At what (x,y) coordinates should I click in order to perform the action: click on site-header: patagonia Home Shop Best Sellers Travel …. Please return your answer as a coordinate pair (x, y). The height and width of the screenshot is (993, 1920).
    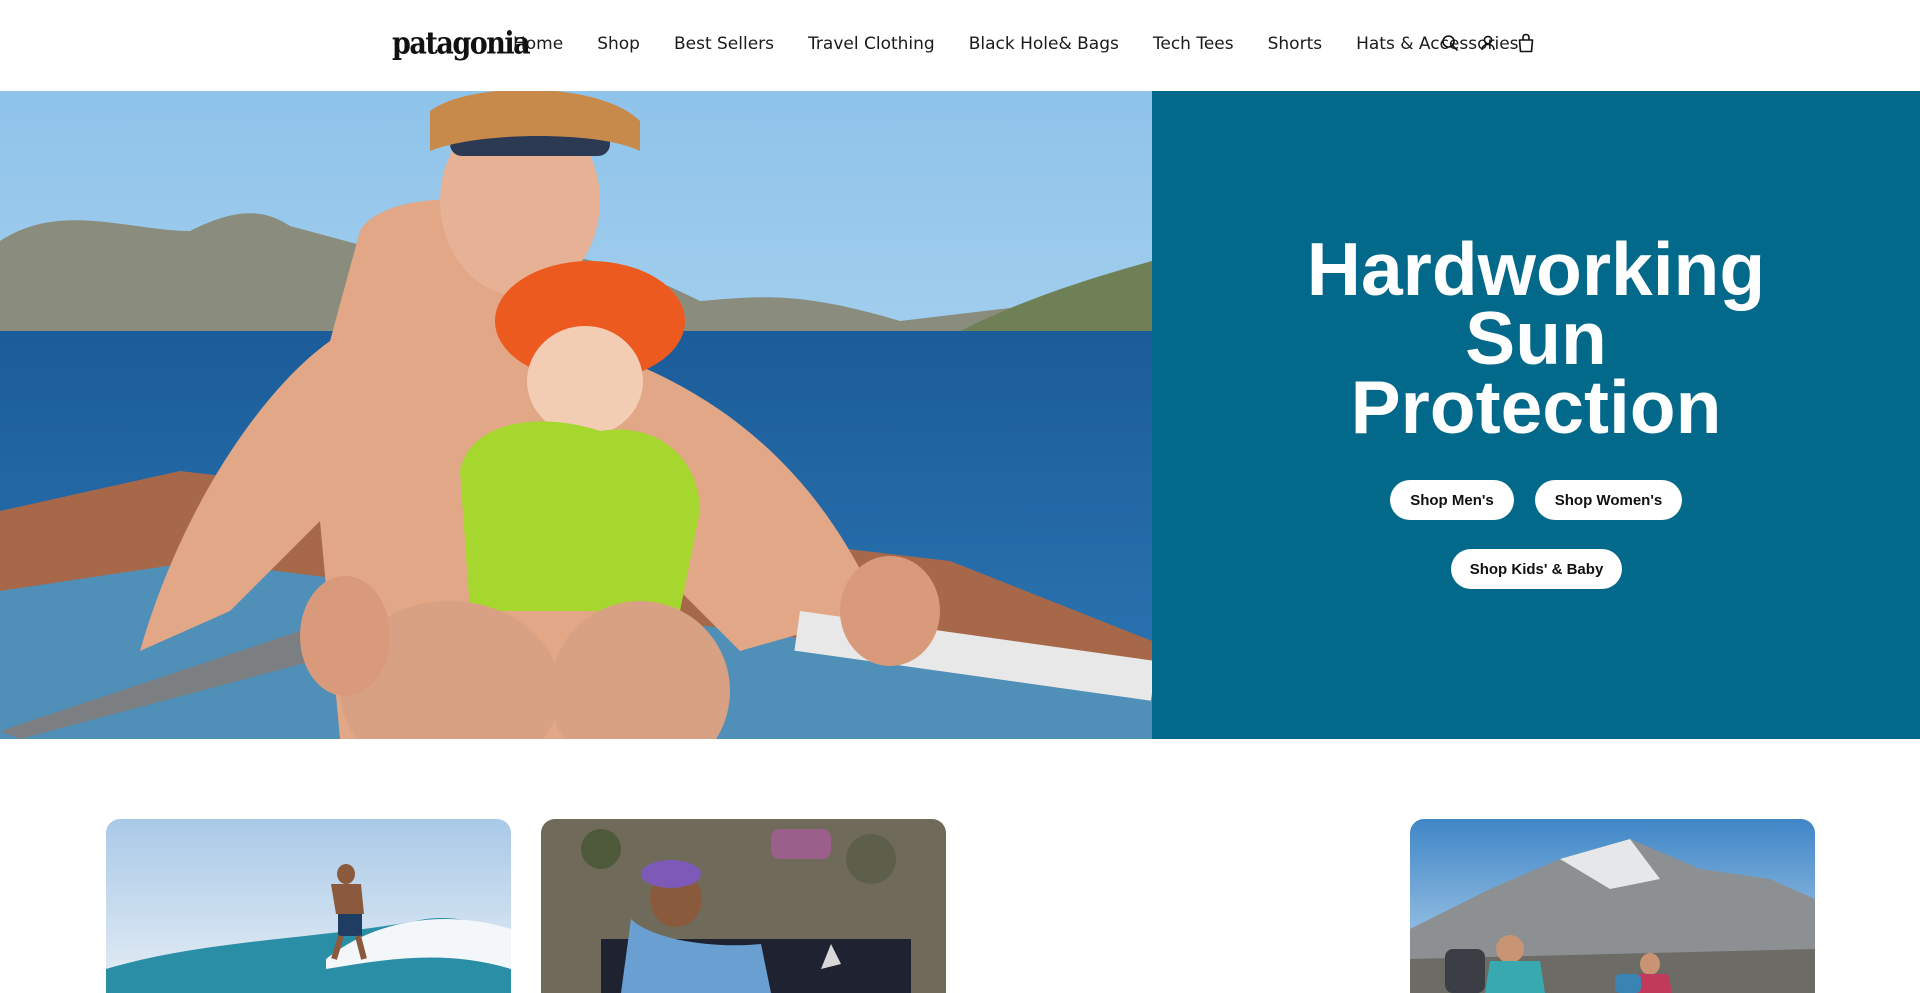
    Looking at the image, I should click on (960, 45).